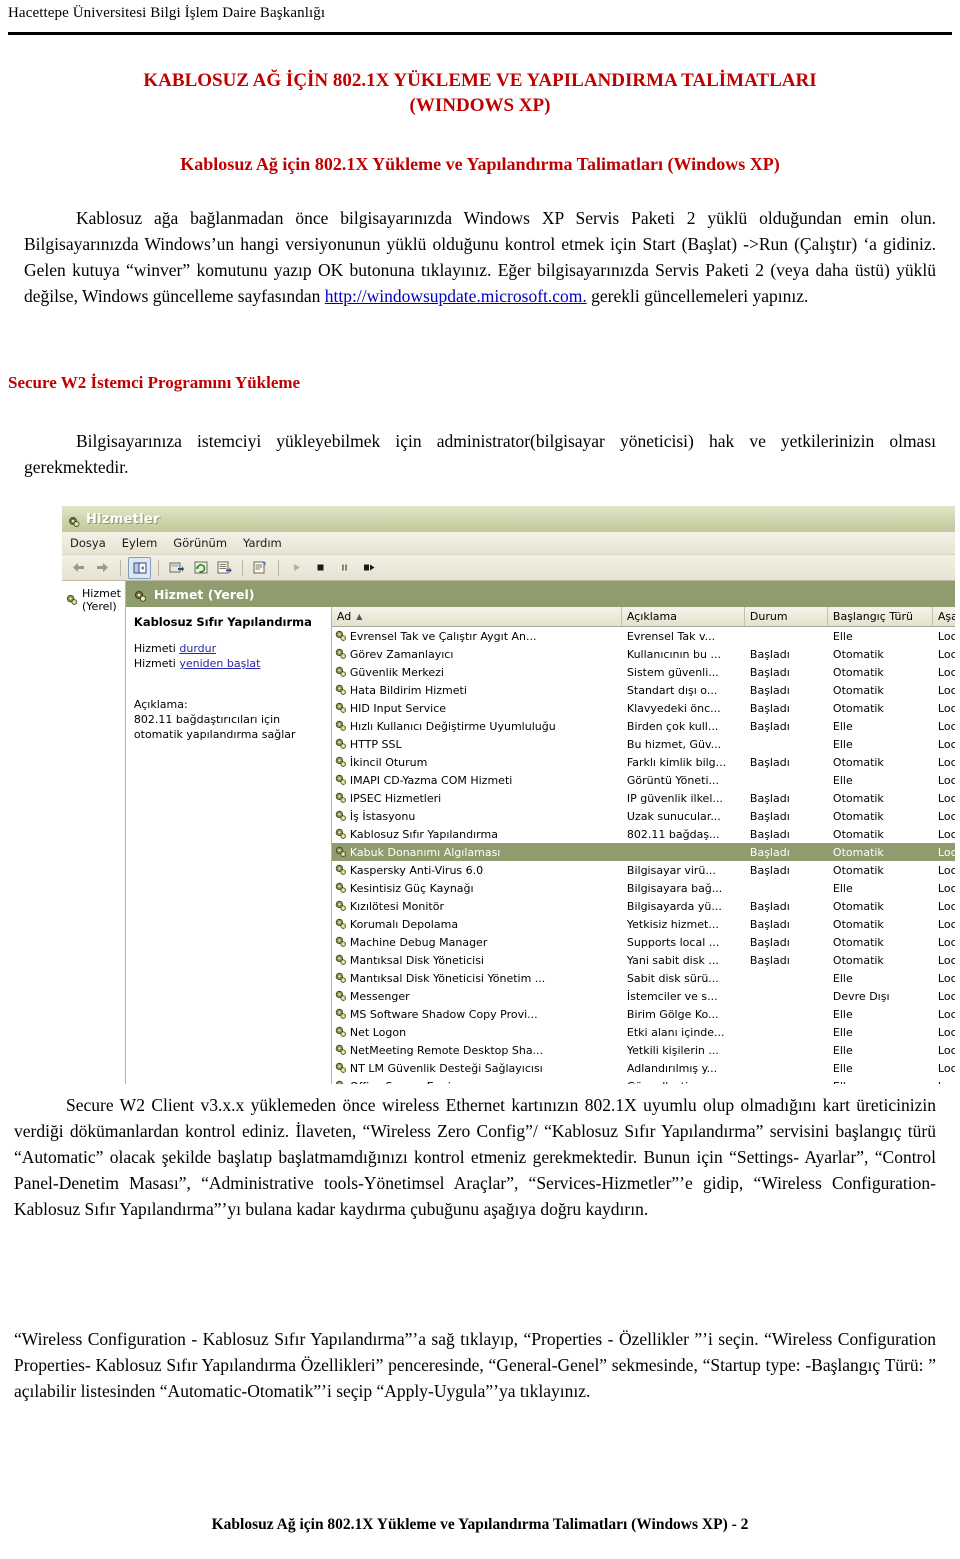 The width and height of the screenshot is (960, 1559). I want to click on column-header-durum: Durum, so click(786, 616).